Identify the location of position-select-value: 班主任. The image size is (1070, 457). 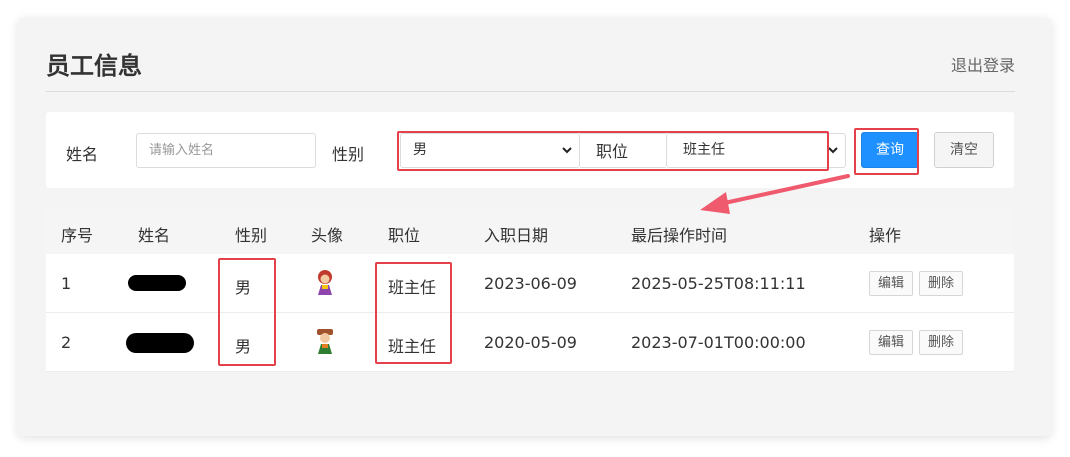
(704, 150).